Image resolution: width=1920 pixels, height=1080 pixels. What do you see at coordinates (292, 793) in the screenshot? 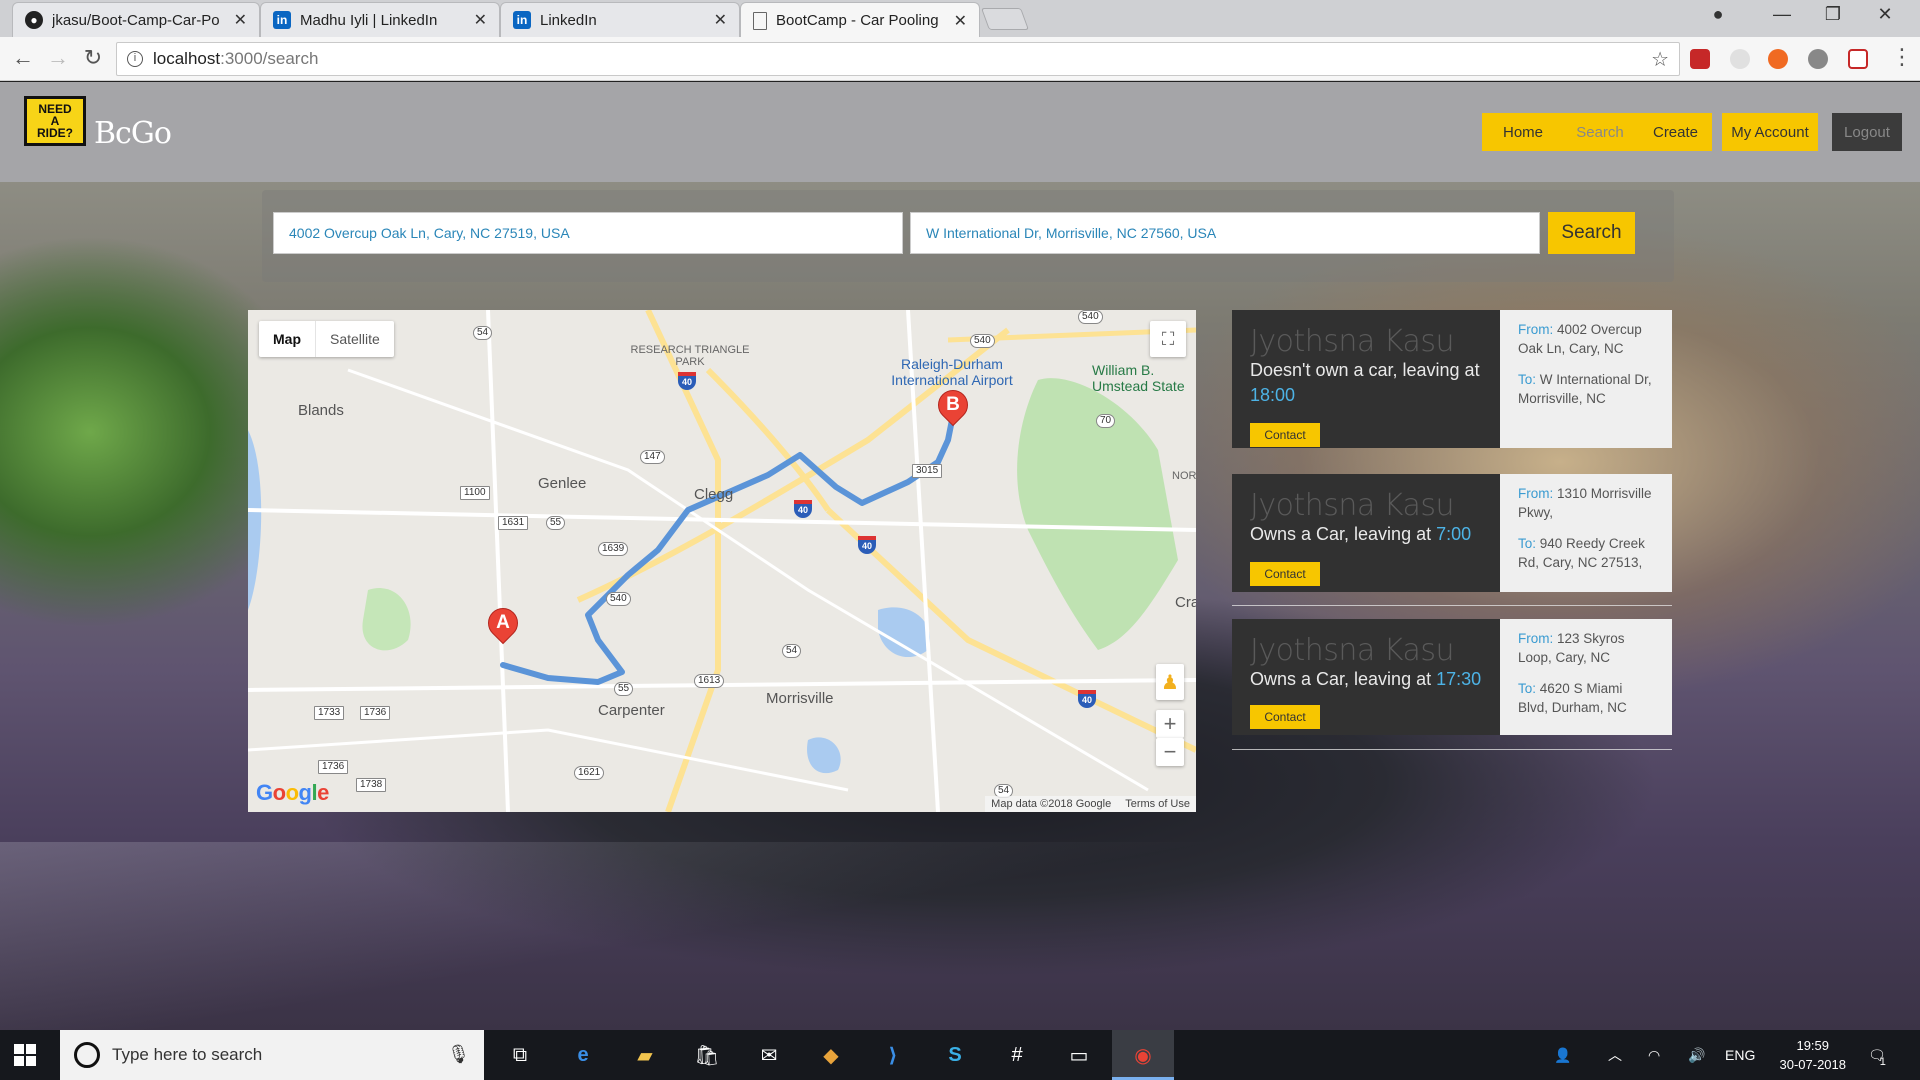
I see `google-logo: Google` at bounding box center [292, 793].